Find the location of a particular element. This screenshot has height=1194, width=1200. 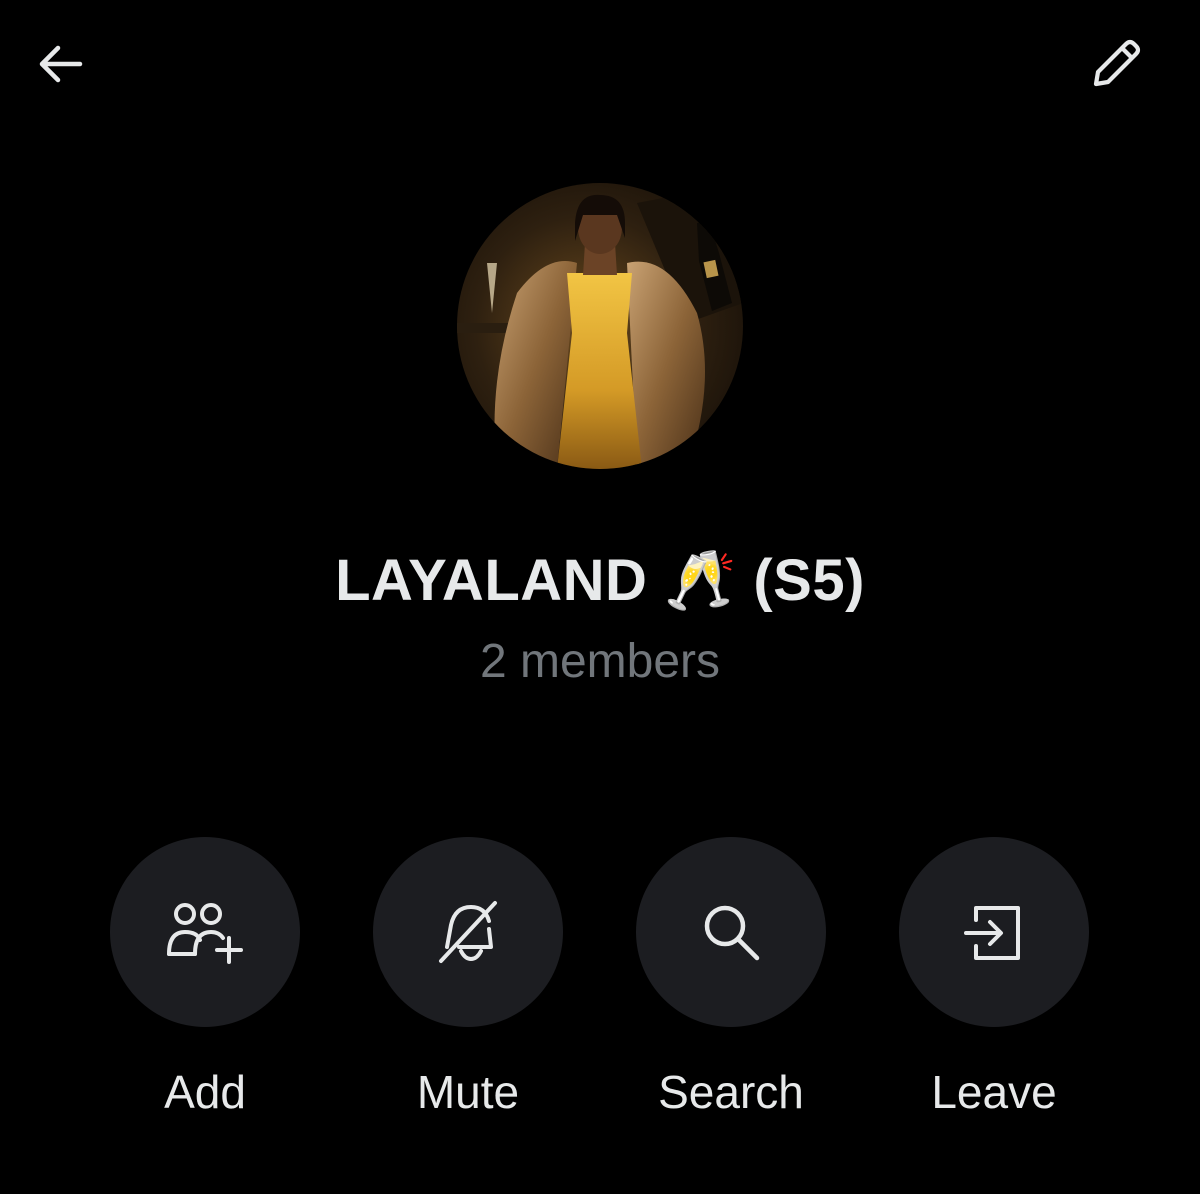

search-action: Search is located at coordinates (731, 978).